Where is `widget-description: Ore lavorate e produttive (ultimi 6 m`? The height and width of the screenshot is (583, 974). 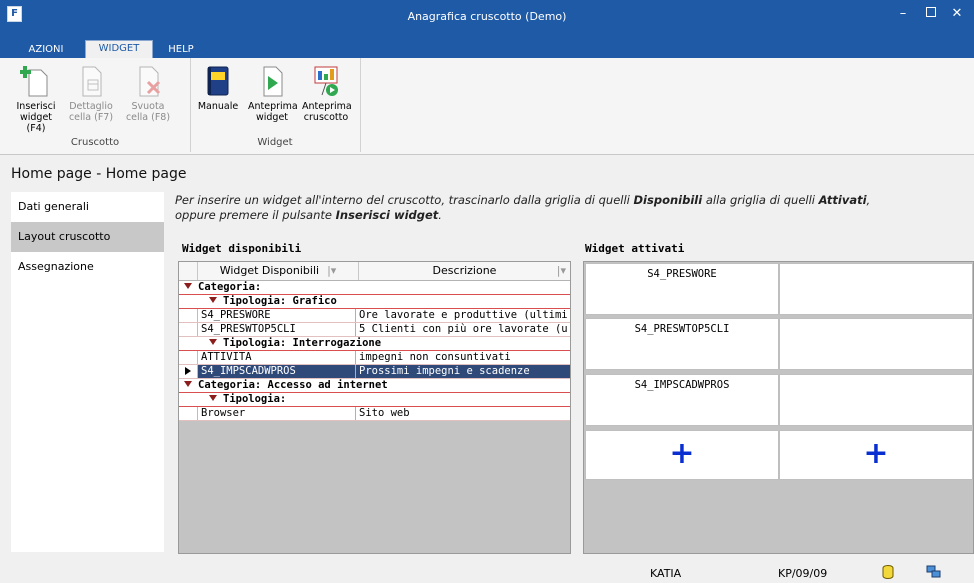
widget-description: Ore lavorate e produttive (ultimi 6 m is located at coordinates (463, 315).